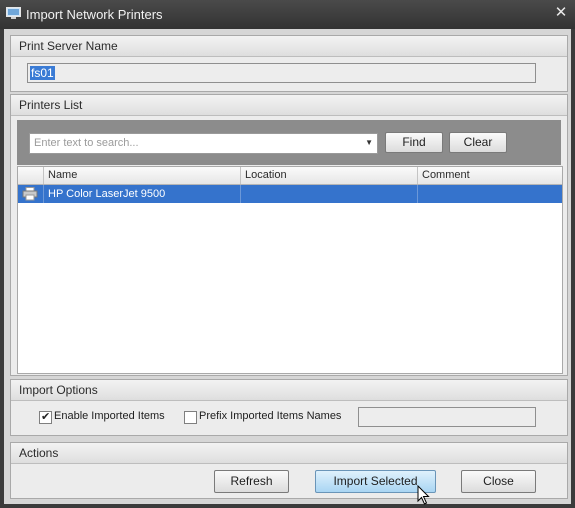 The height and width of the screenshot is (508, 575). What do you see at coordinates (141, 175) in the screenshot?
I see `column-header-name: Name` at bounding box center [141, 175].